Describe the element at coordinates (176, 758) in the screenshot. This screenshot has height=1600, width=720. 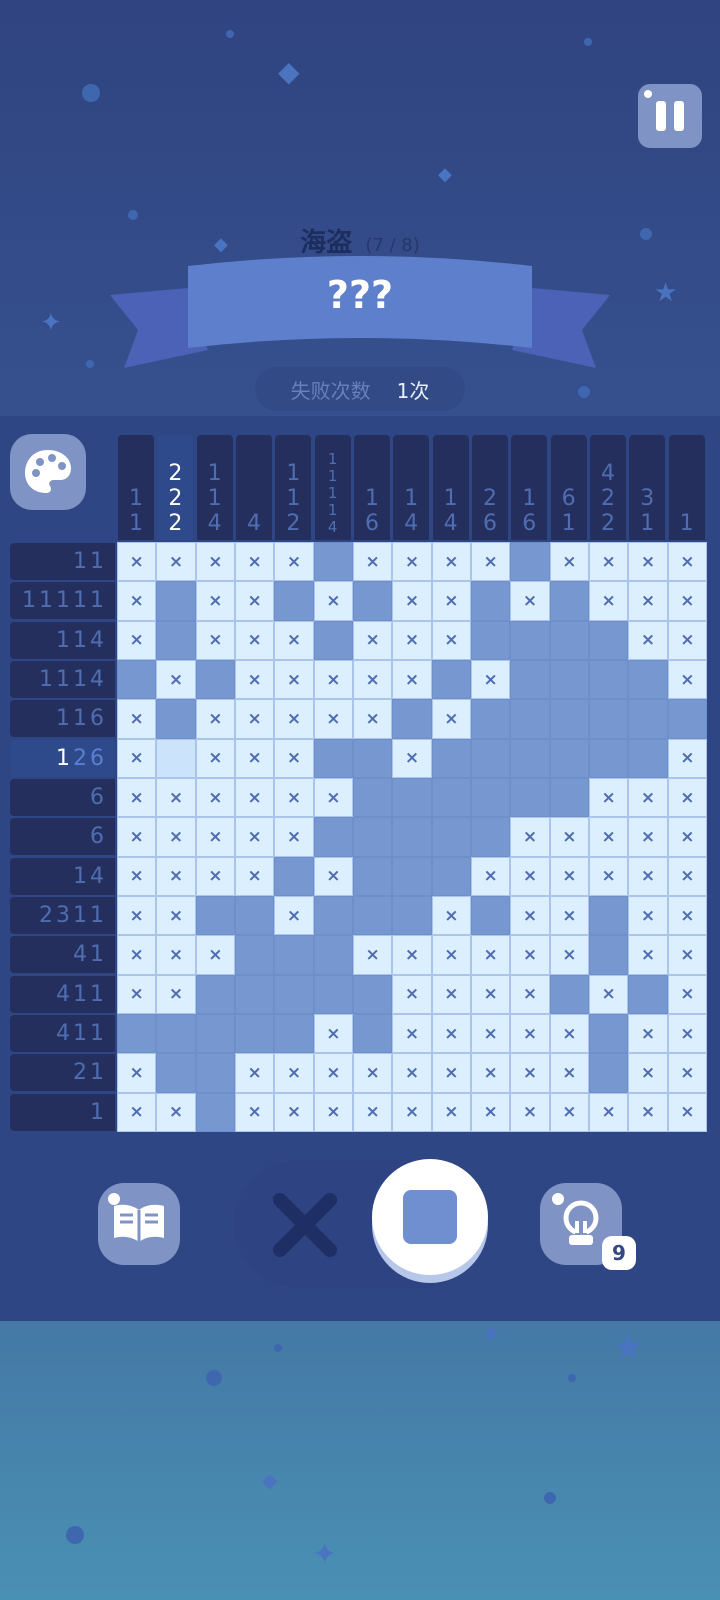
I see `highlighted-cell` at that location.